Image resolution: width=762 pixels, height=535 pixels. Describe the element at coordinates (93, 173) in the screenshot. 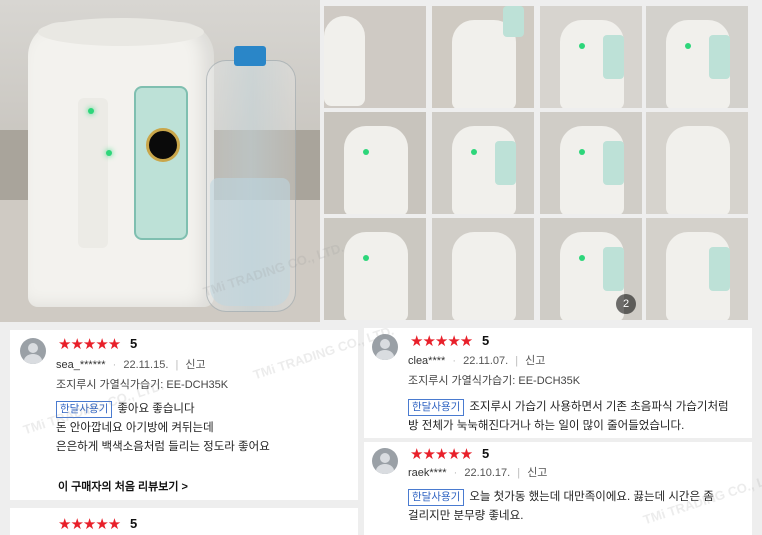

I see `humidifier-control-panel` at that location.